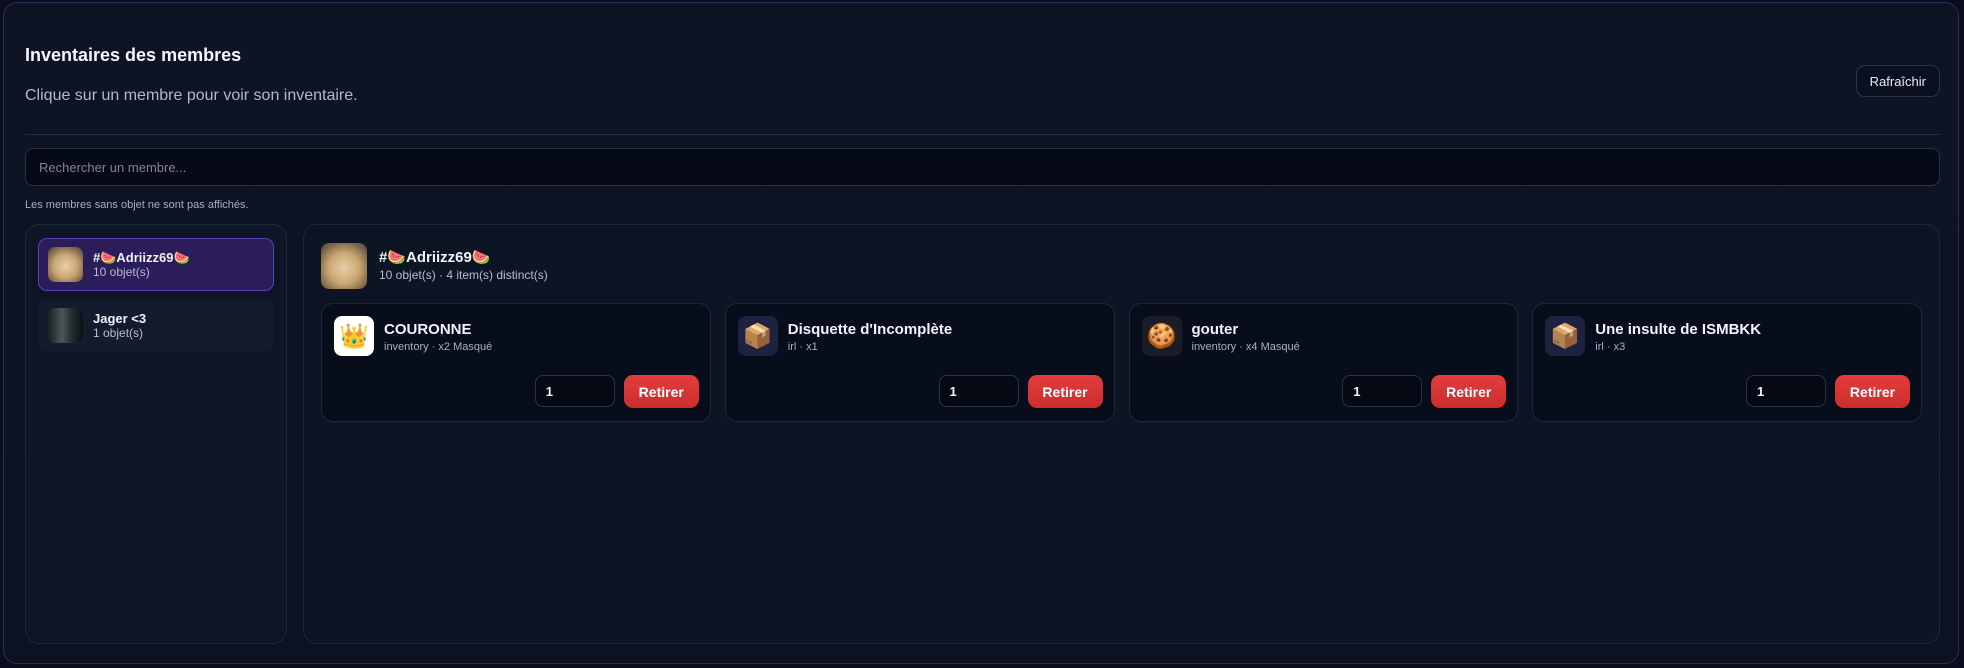 The width and height of the screenshot is (1964, 668). Describe the element at coordinates (1897, 81) in the screenshot. I see `refresh-button: Rafraîchir` at that location.